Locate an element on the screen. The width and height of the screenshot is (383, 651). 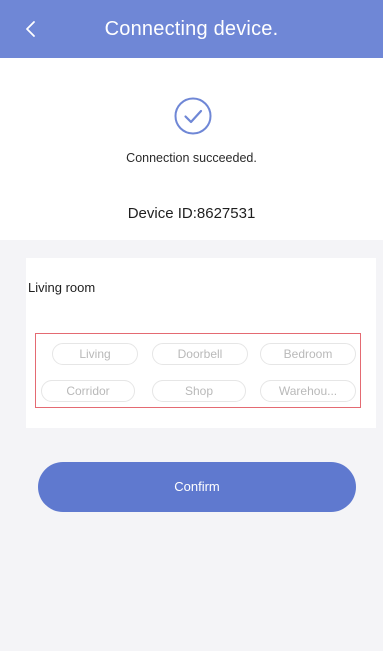
tag-doorbell: Doorbell is located at coordinates (200, 354).